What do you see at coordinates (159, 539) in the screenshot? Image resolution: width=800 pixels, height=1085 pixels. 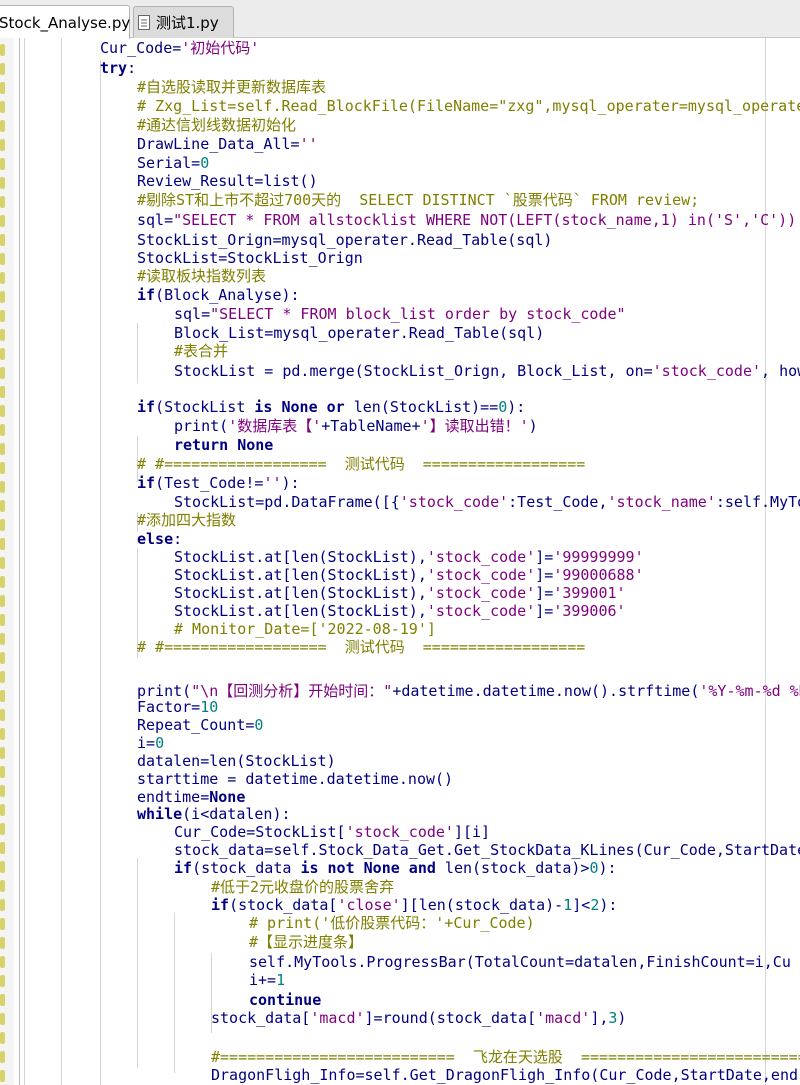 I see `code-line: else:` at bounding box center [159, 539].